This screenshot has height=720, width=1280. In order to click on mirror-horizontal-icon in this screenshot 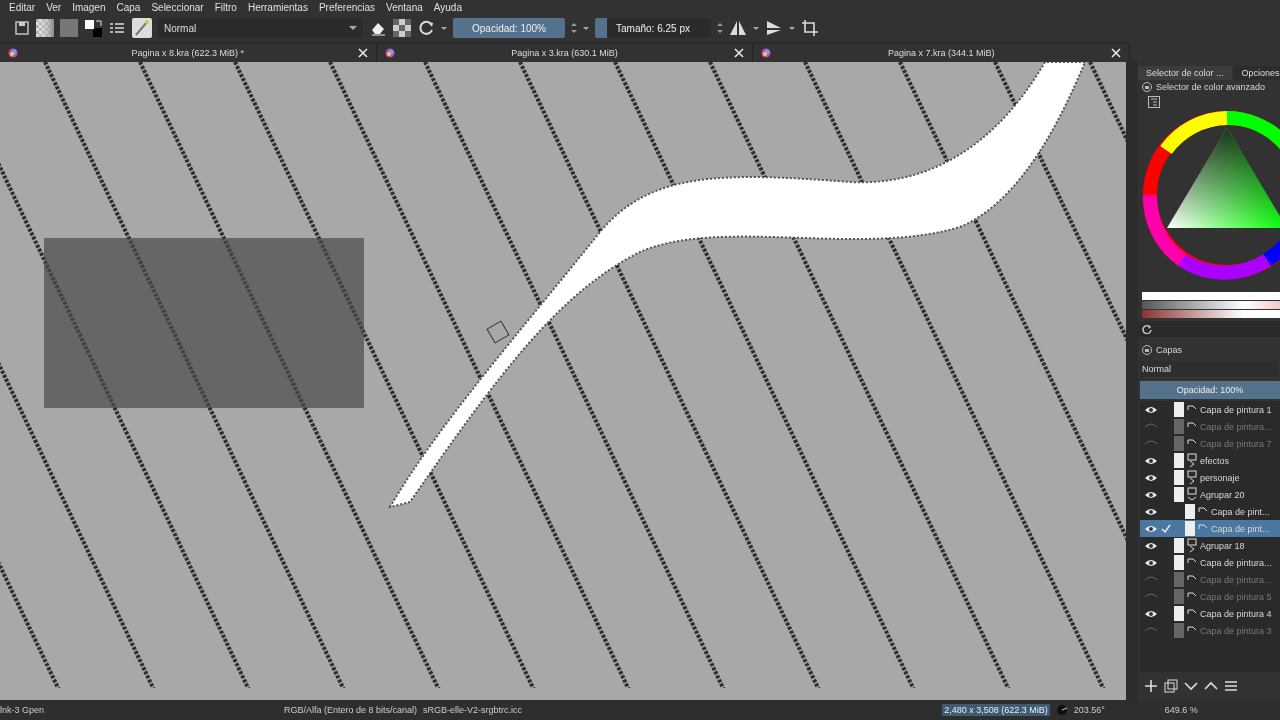, I will do `click(738, 28)`.